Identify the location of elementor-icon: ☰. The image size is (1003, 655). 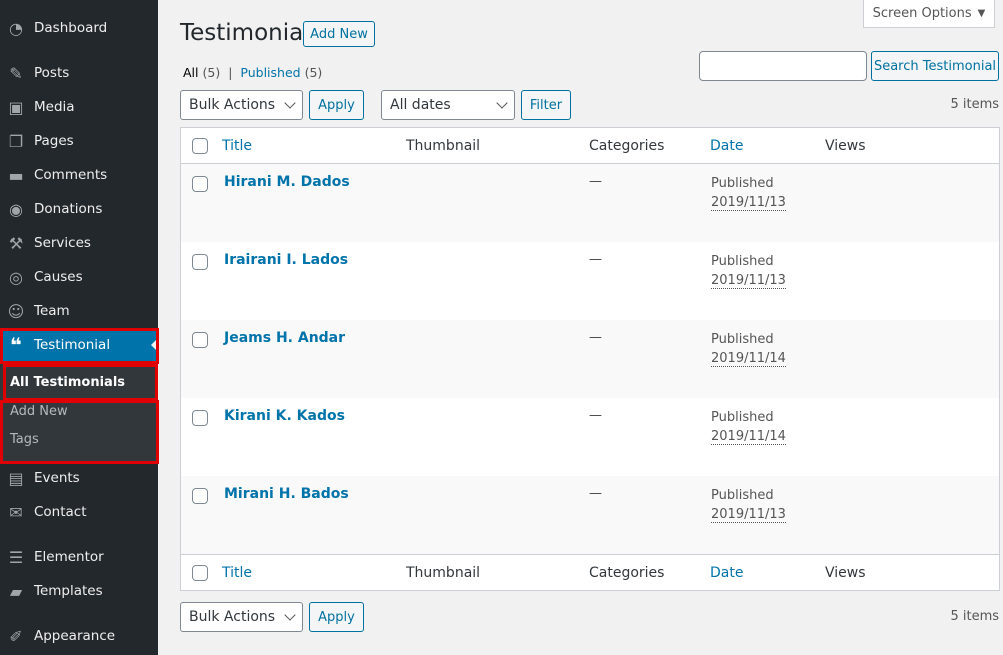
(16, 557).